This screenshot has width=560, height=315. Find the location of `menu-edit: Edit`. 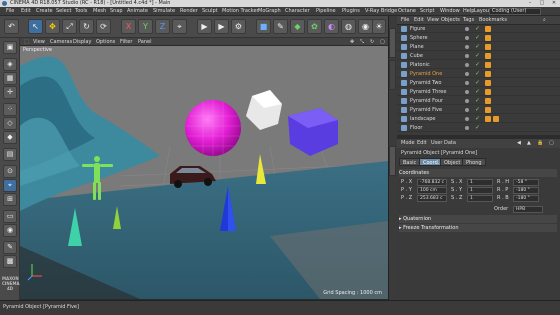

menu-edit: Edit is located at coordinates (26, 11).